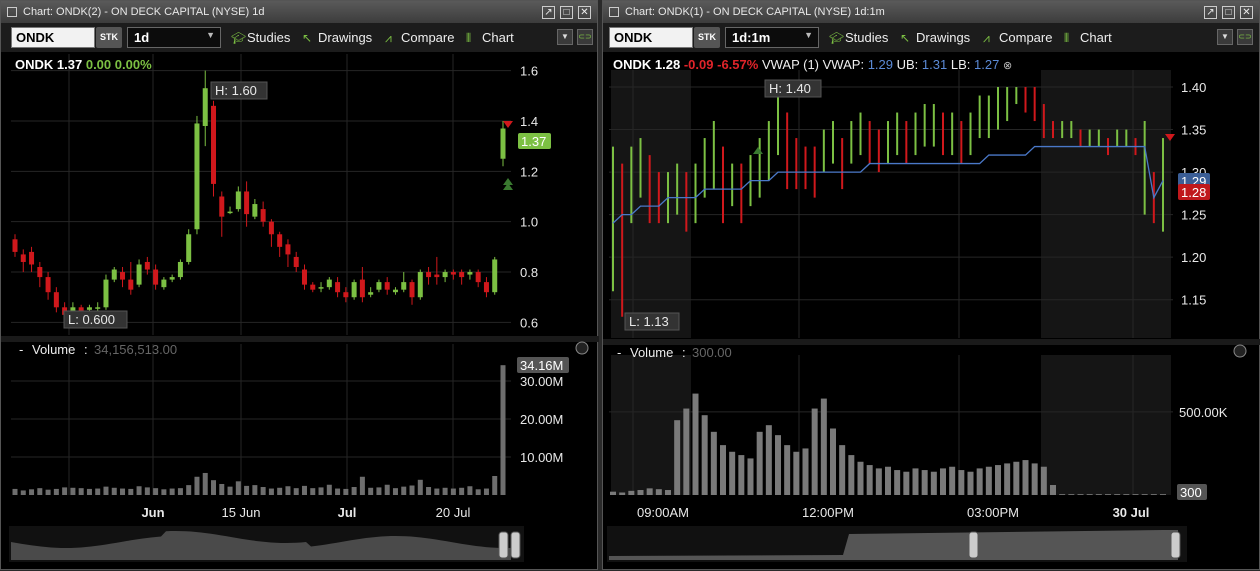  What do you see at coordinates (1193, 300) in the screenshot?
I see `price-axis-label: 1.15` at bounding box center [1193, 300].